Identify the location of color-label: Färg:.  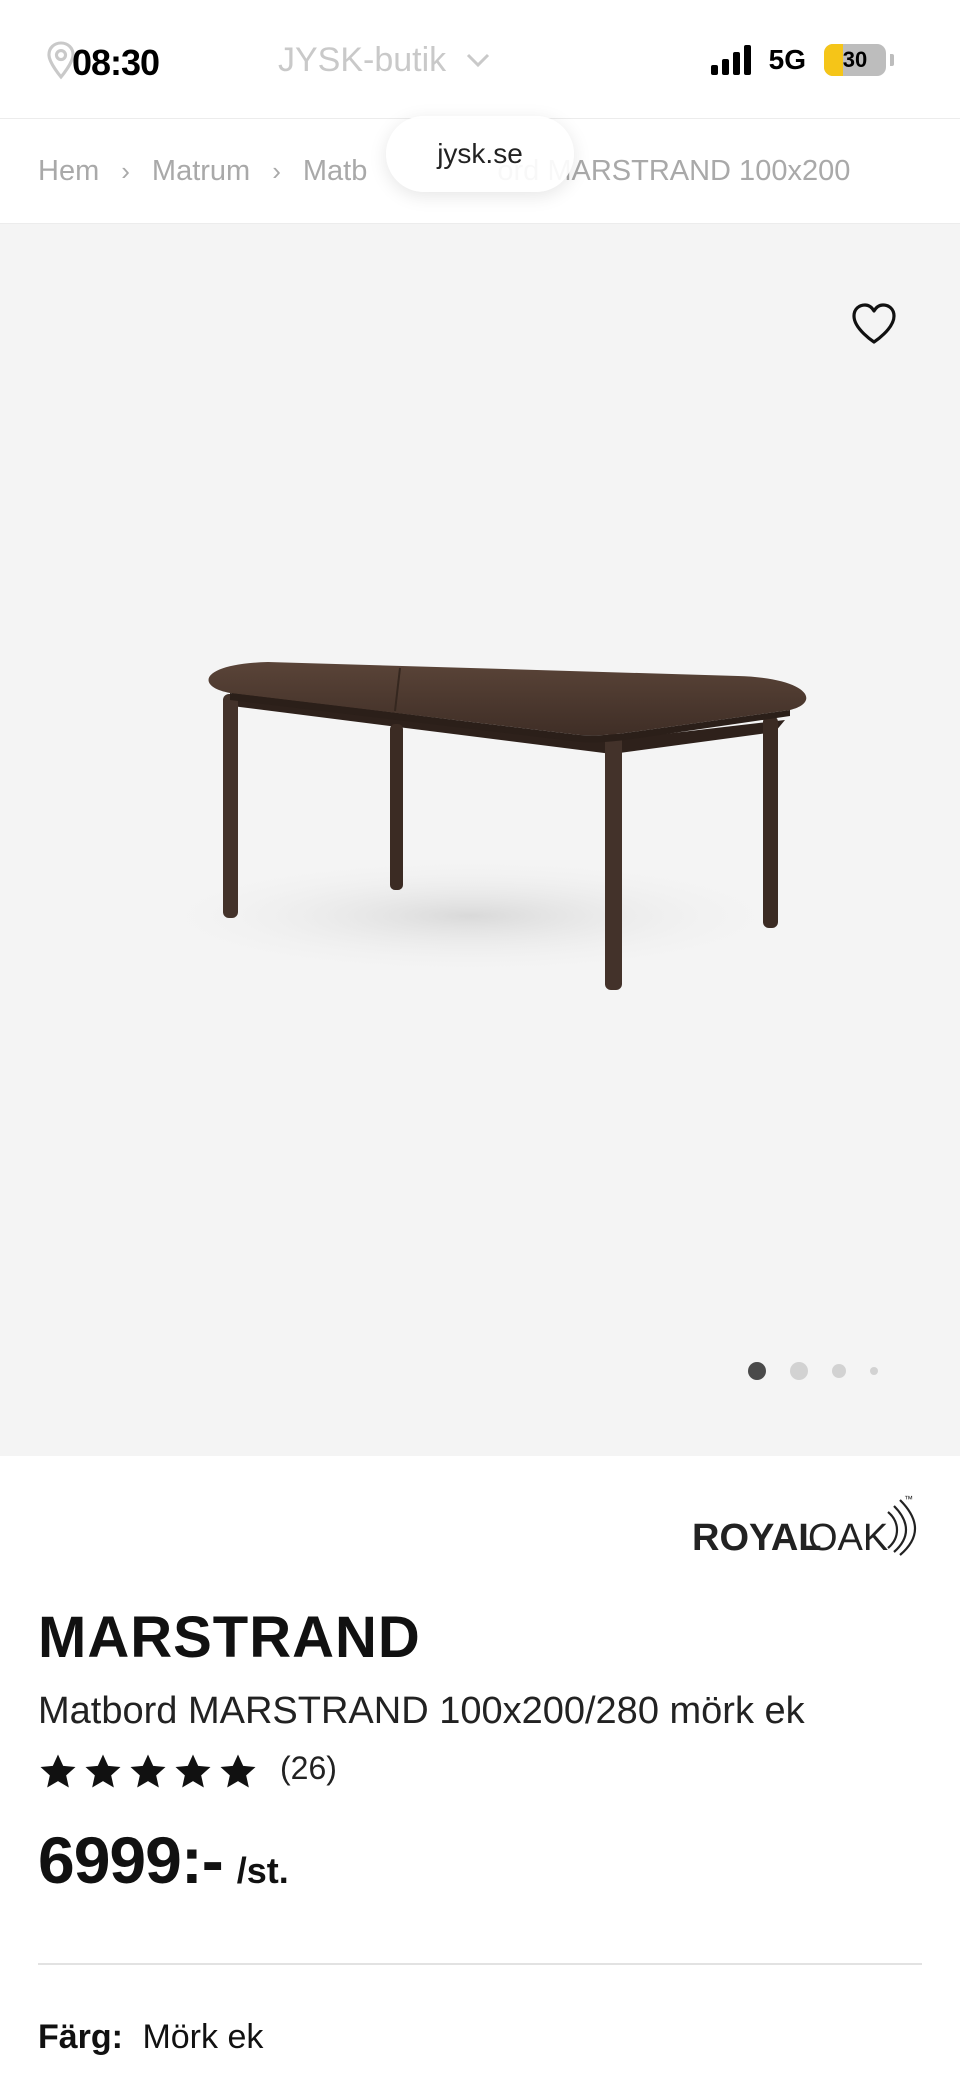
(80, 2037).